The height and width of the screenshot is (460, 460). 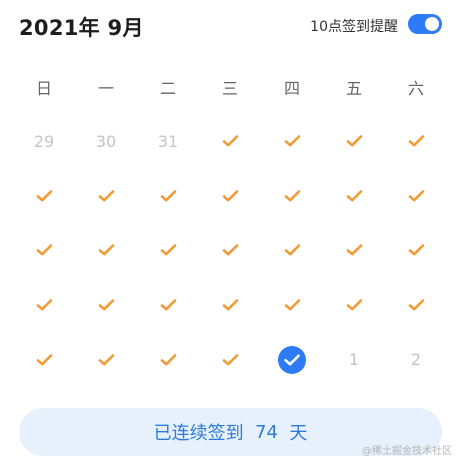 What do you see at coordinates (43, 88) in the screenshot?
I see `weekday-label: 日` at bounding box center [43, 88].